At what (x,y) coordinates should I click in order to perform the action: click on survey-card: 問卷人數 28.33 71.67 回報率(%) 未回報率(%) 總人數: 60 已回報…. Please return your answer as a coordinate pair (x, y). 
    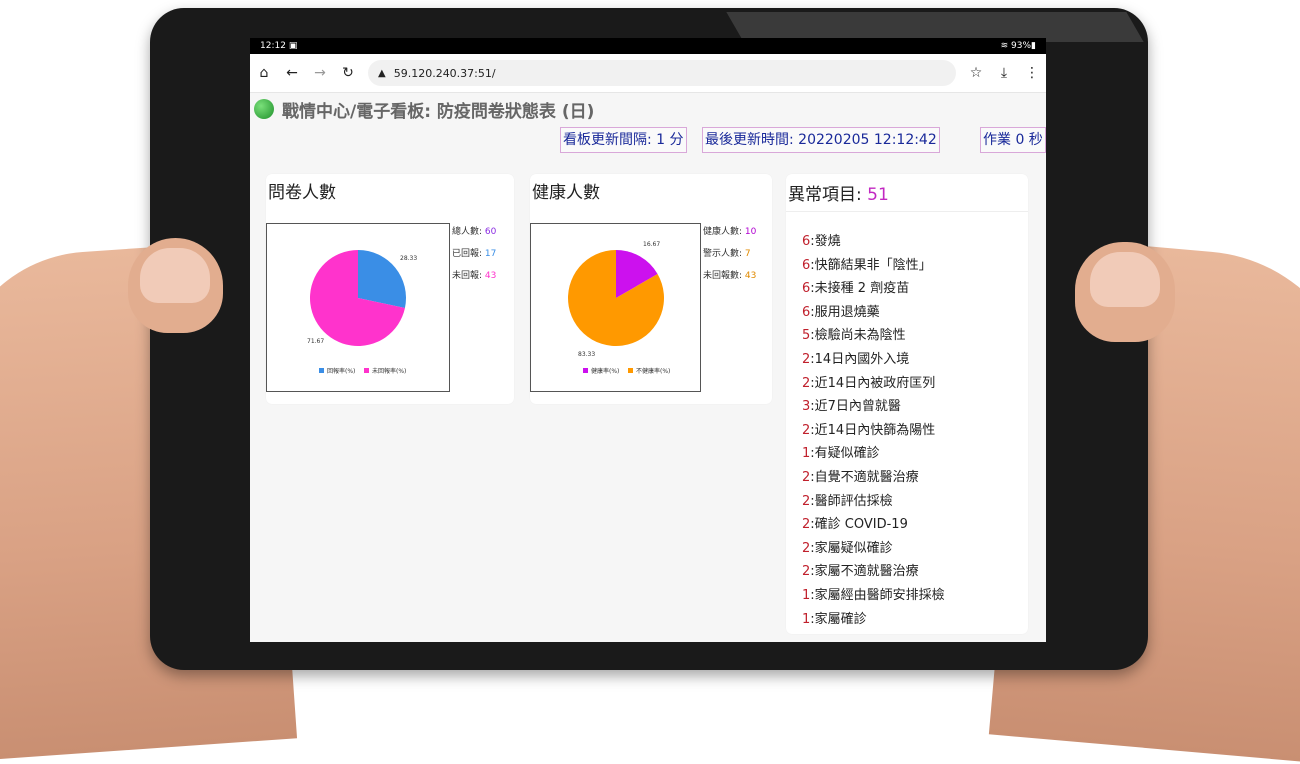
    Looking at the image, I should click on (390, 289).